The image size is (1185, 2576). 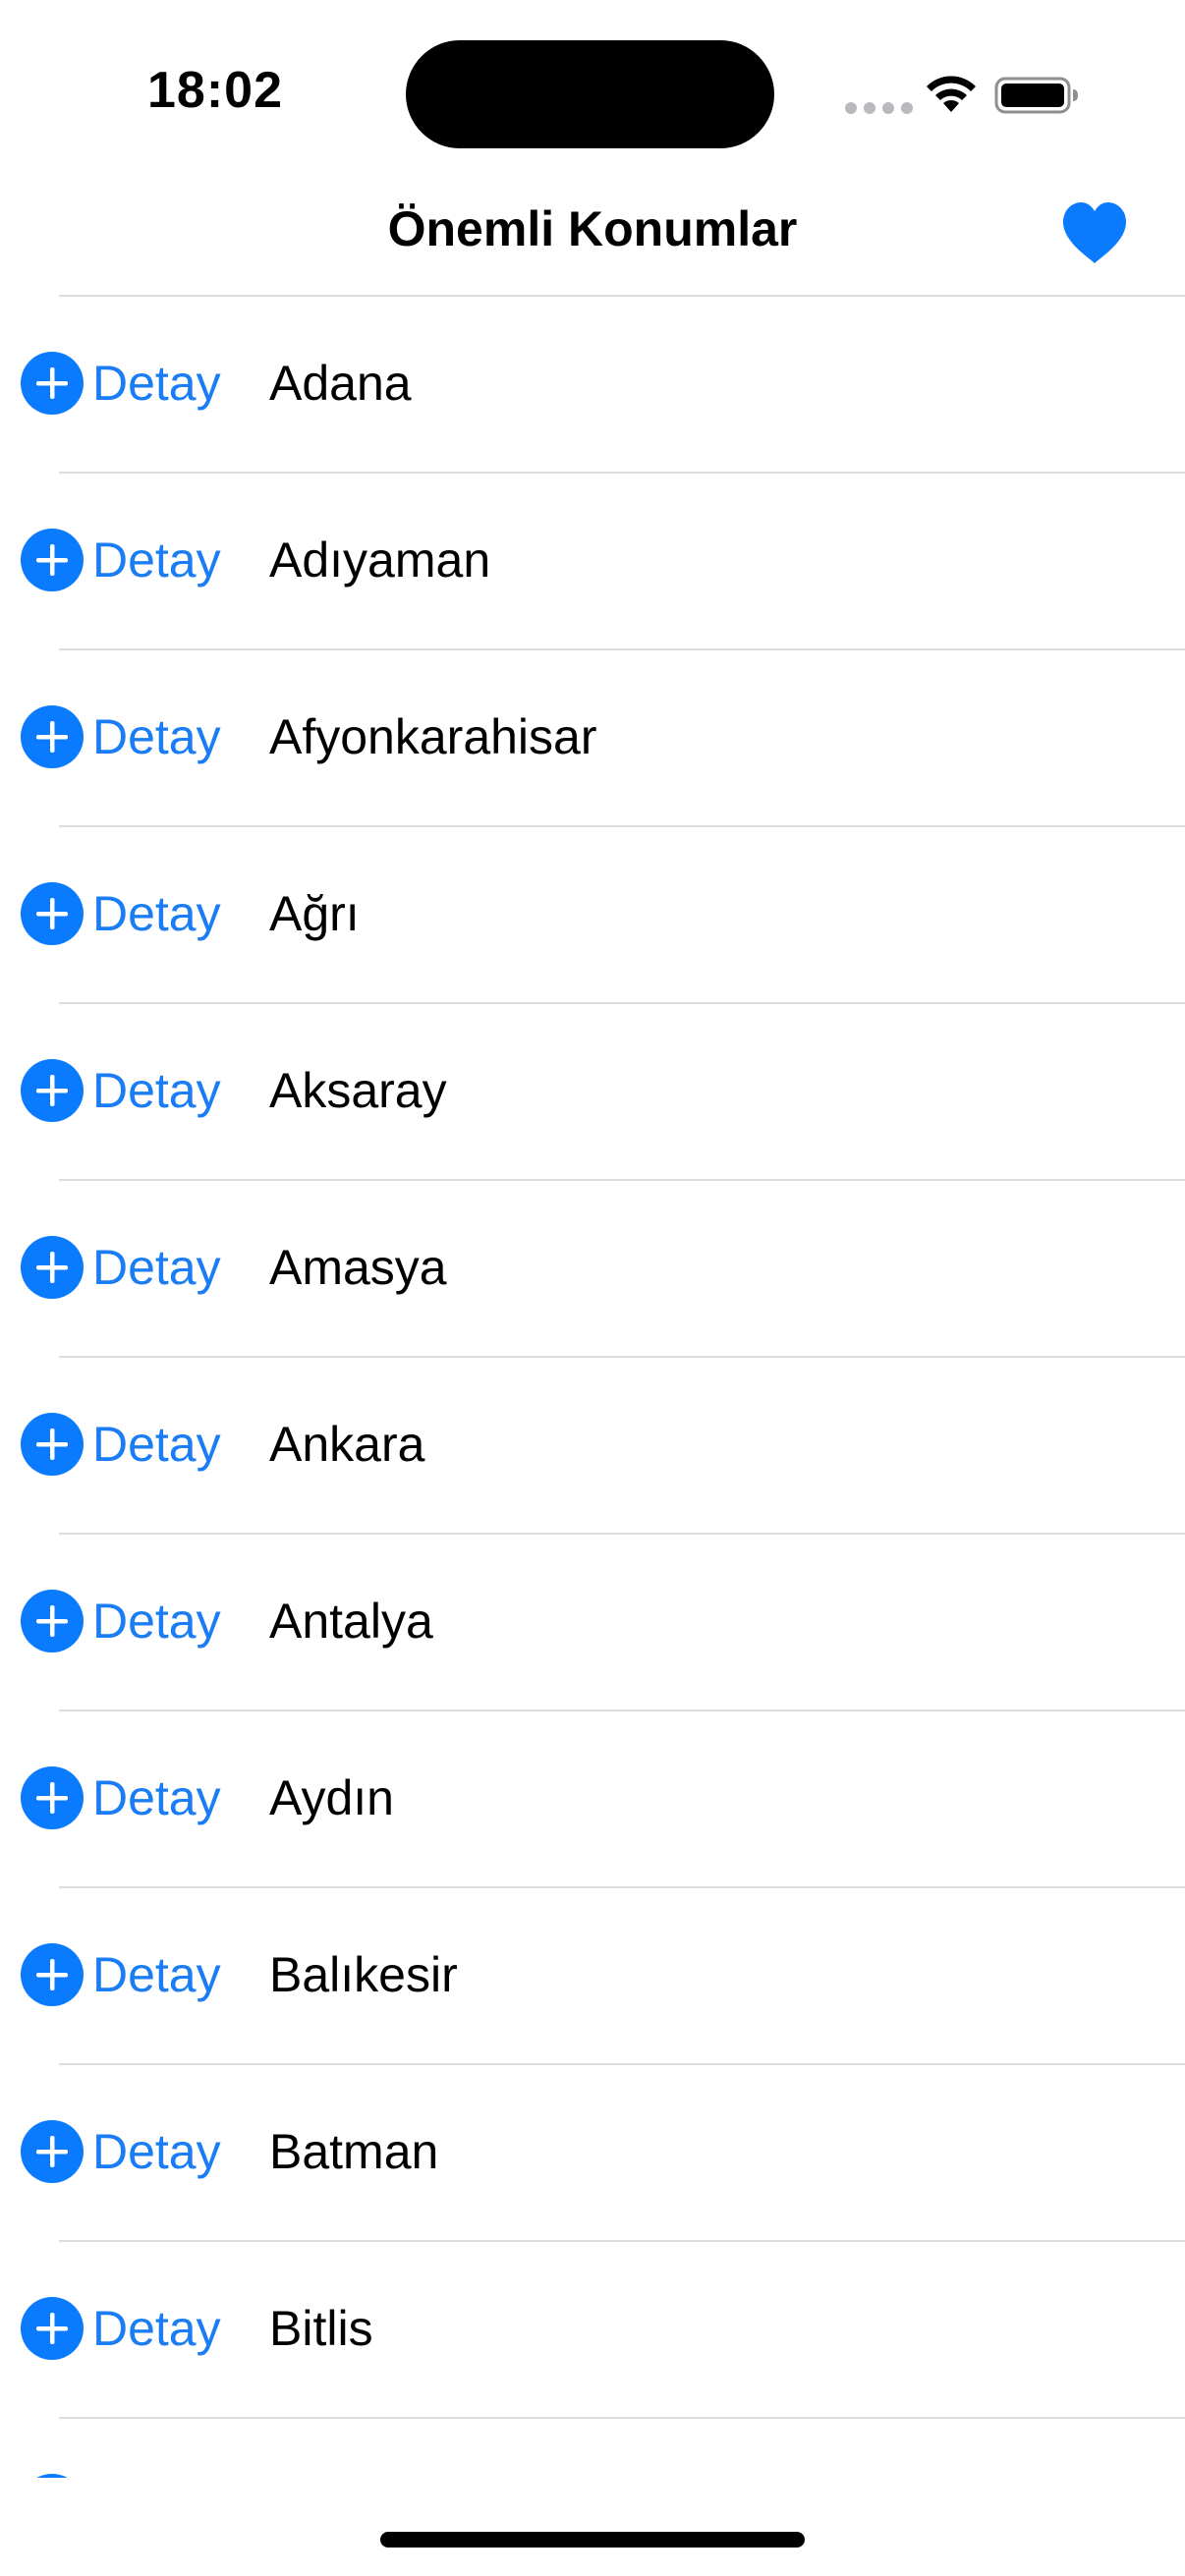 I want to click on list-item: Detay Balıkesir, so click(x=592, y=1974).